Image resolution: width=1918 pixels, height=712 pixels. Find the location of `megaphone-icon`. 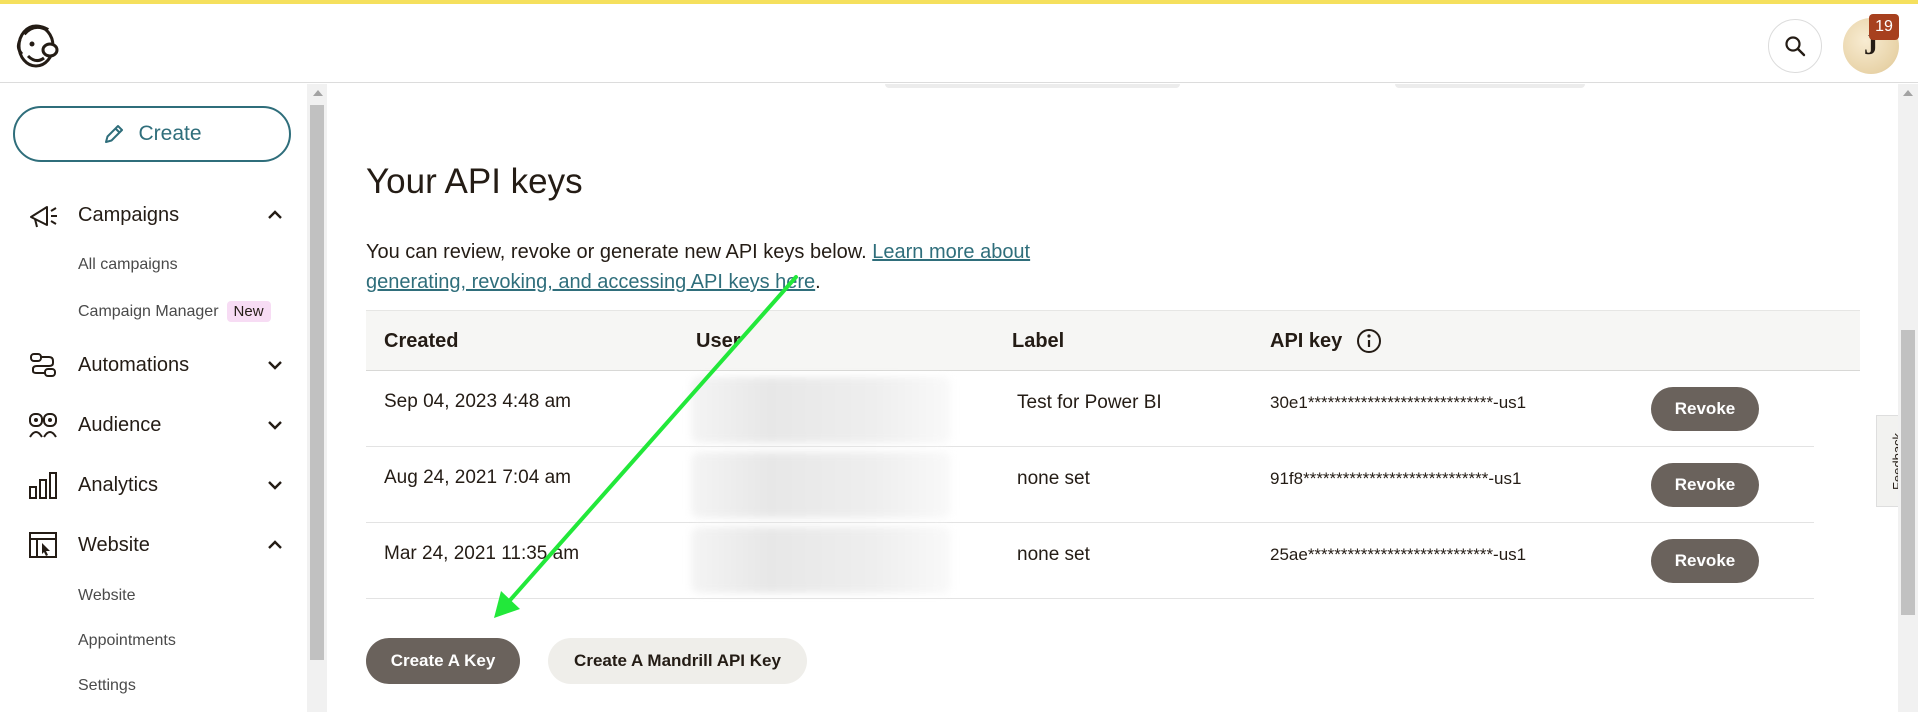

megaphone-icon is located at coordinates (43, 217).